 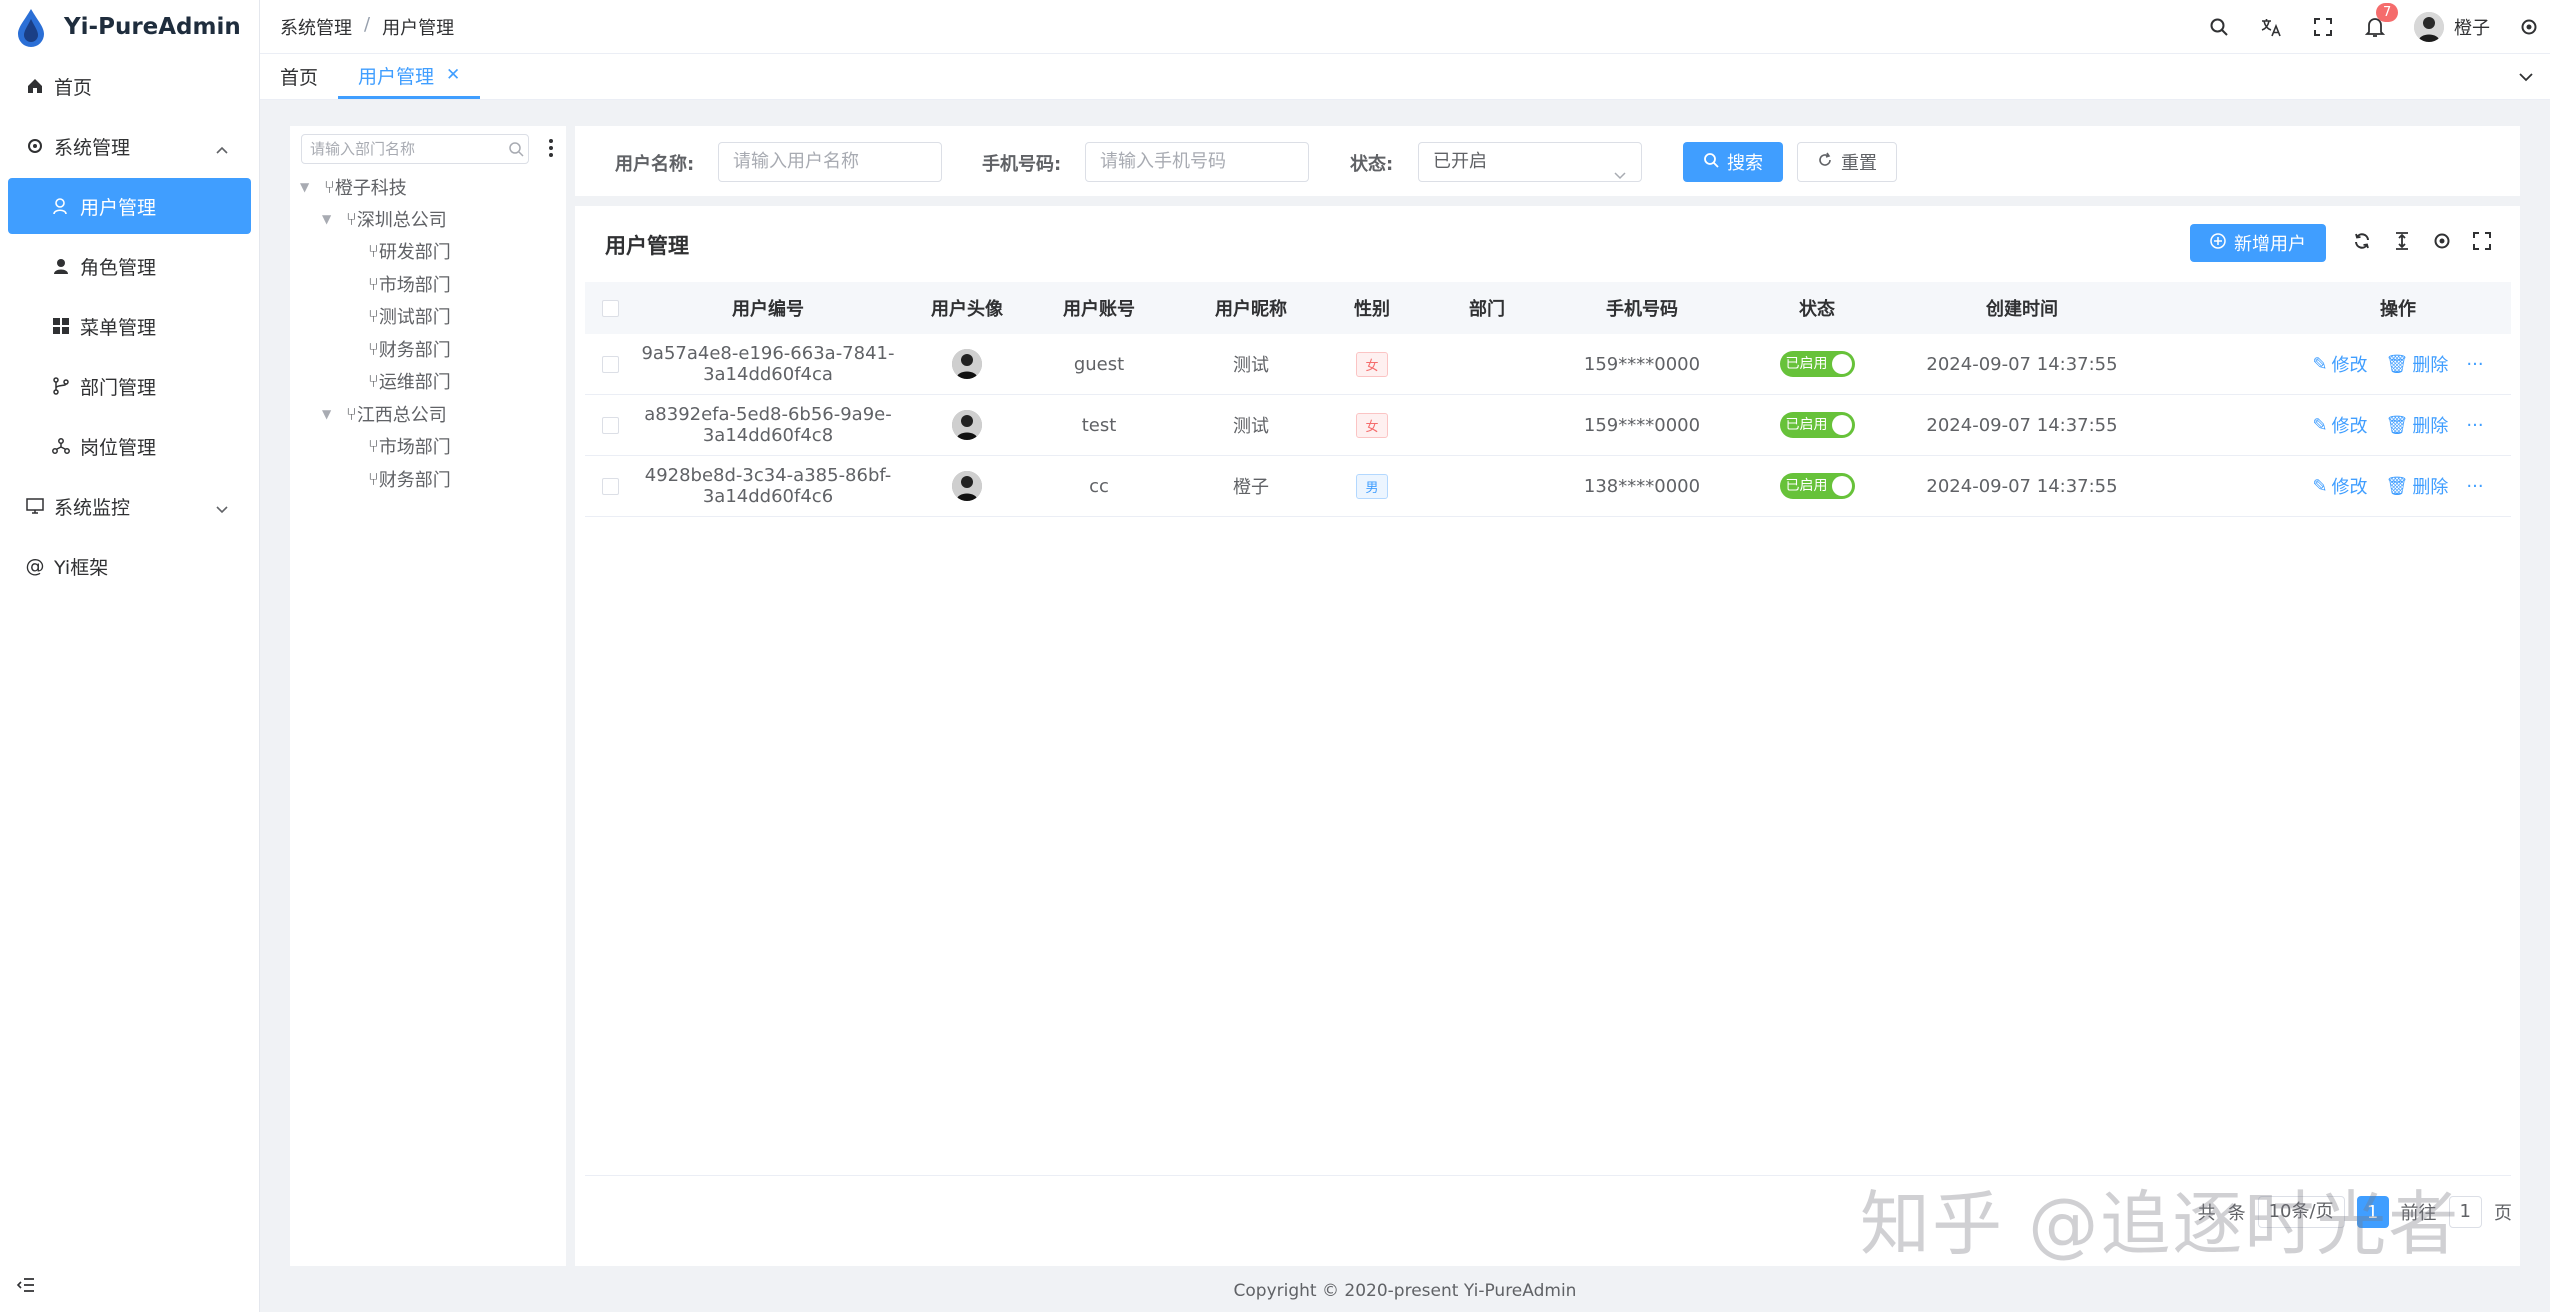 What do you see at coordinates (1642, 308) in the screenshot?
I see `column-header: 手机号码` at bounding box center [1642, 308].